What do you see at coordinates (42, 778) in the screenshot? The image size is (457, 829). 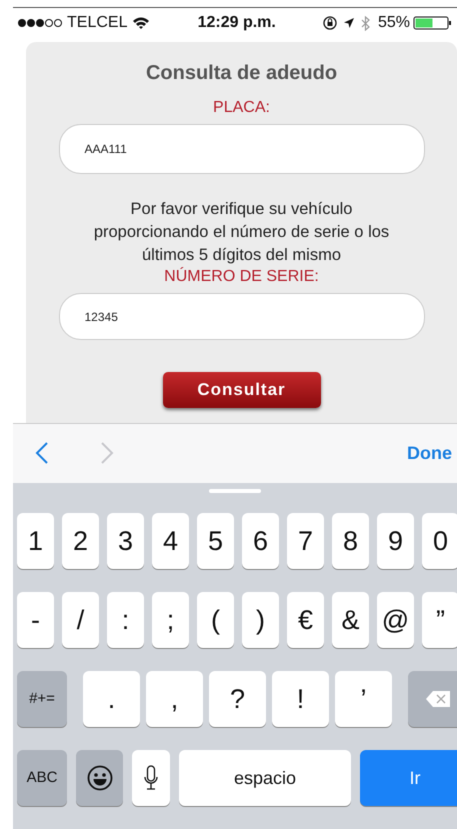 I see `keyboard-key: ABC` at bounding box center [42, 778].